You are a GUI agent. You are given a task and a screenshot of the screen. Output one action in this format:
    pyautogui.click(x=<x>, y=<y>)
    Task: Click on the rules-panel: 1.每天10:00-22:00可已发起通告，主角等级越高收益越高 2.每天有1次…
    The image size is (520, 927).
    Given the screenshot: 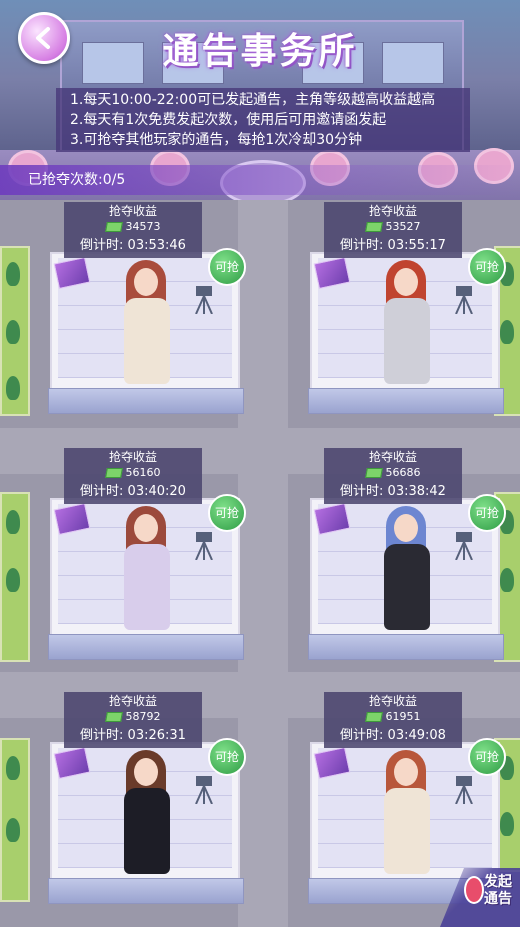 What is the action you would take?
    pyautogui.click(x=263, y=120)
    